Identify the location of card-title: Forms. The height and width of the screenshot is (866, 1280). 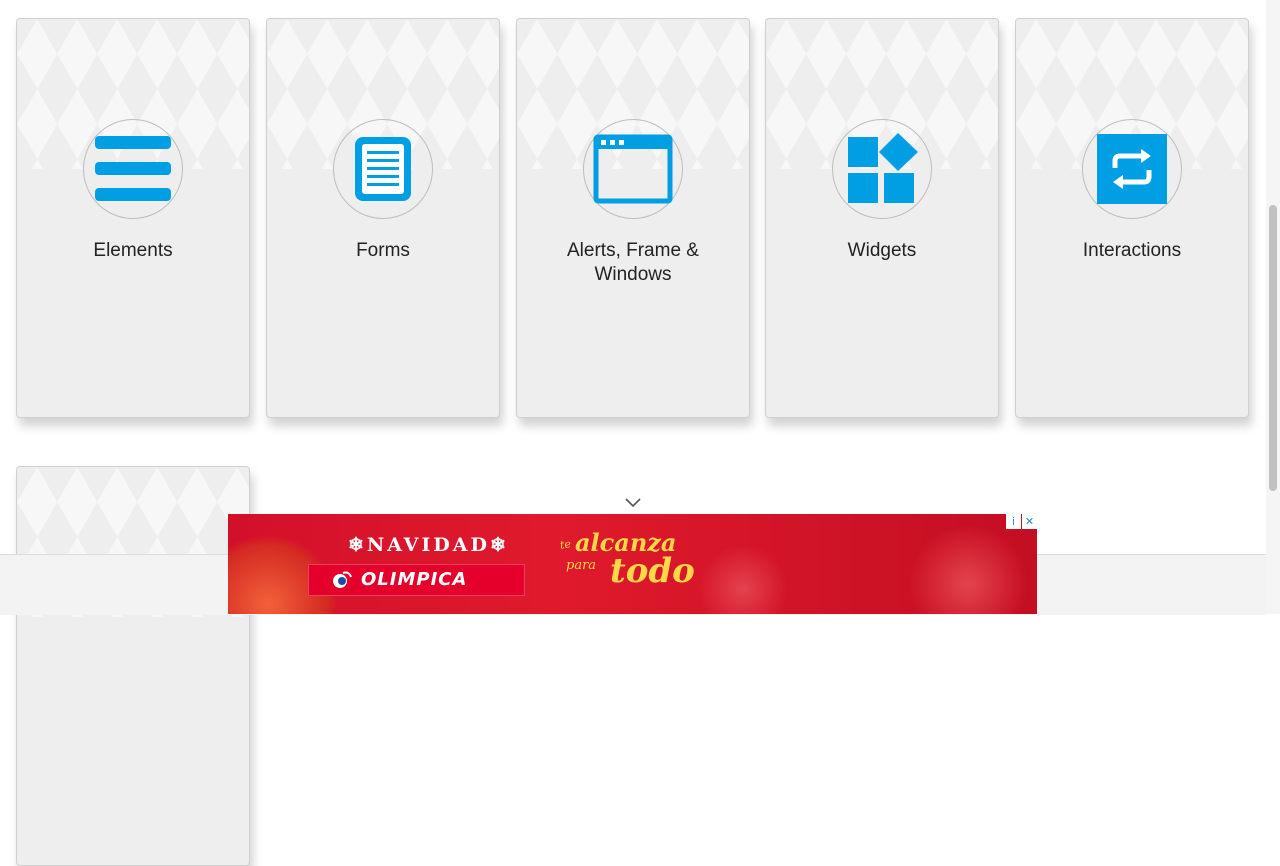
(383, 250).